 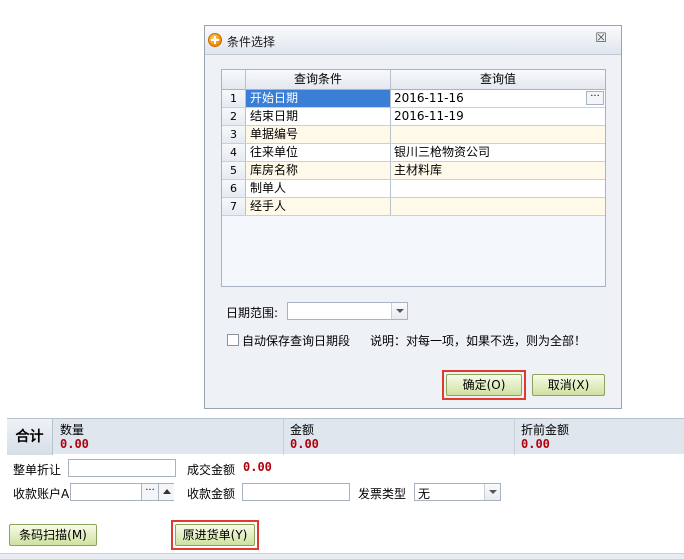 I want to click on totals-bar: 合计 数量 0.00 金额 0.00 折前金额 0.00, so click(x=345, y=436).